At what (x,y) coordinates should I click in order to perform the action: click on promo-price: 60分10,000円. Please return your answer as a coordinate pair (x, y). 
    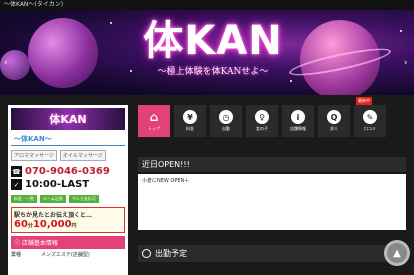
    Looking at the image, I should click on (68, 224).